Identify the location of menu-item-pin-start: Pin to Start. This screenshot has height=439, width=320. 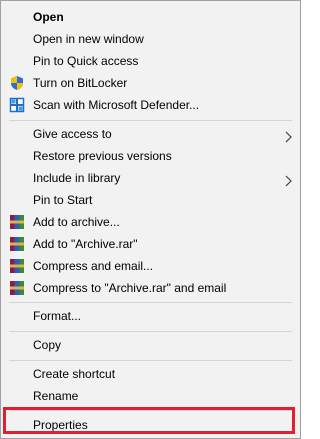
(150, 200).